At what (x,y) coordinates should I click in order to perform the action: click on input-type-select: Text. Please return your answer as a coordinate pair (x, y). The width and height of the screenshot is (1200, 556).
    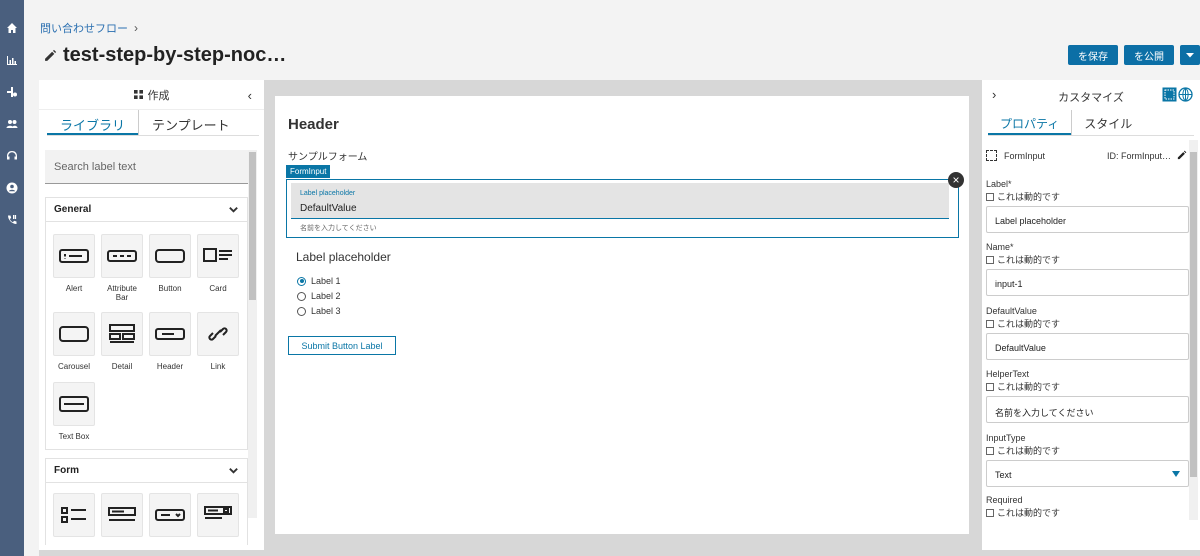
    Looking at the image, I should click on (1087, 473).